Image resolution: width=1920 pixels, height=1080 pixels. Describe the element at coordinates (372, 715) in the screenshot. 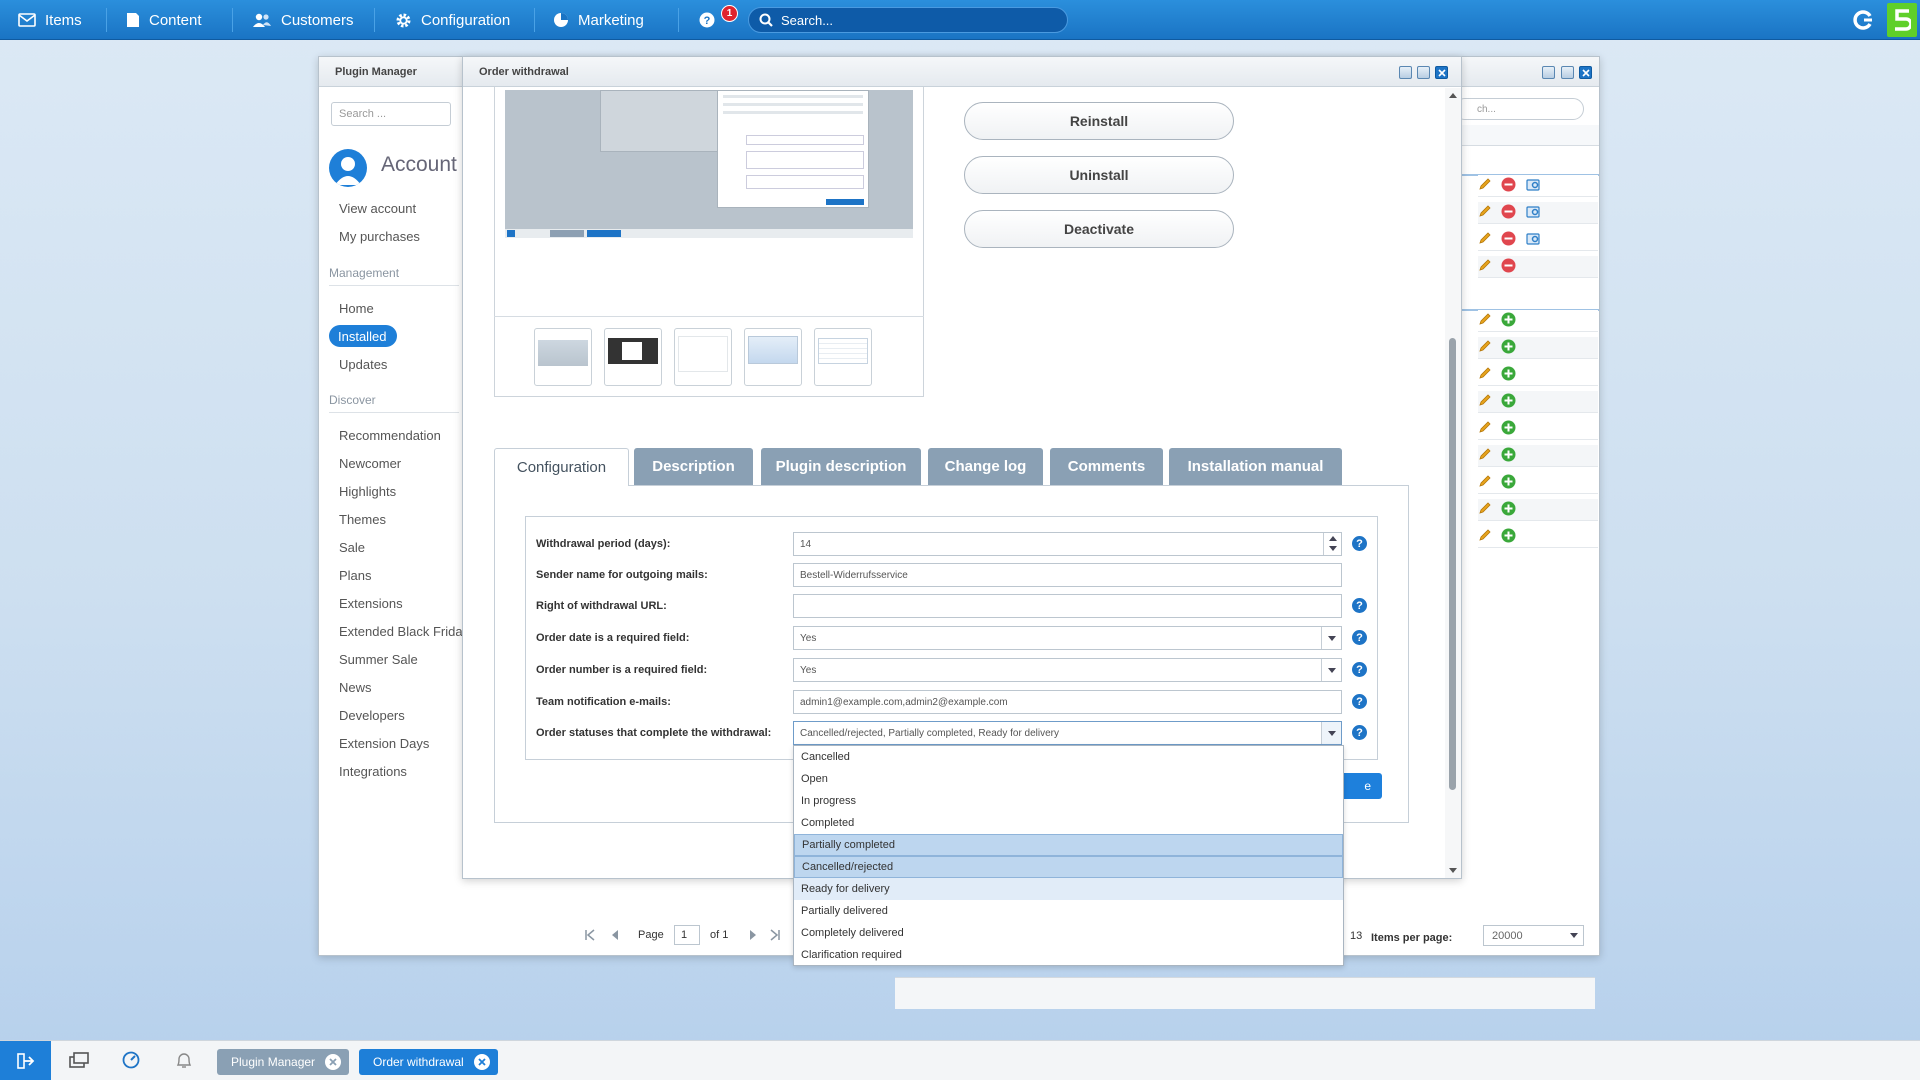

I see `sidebar-item-developers: Developers` at that location.